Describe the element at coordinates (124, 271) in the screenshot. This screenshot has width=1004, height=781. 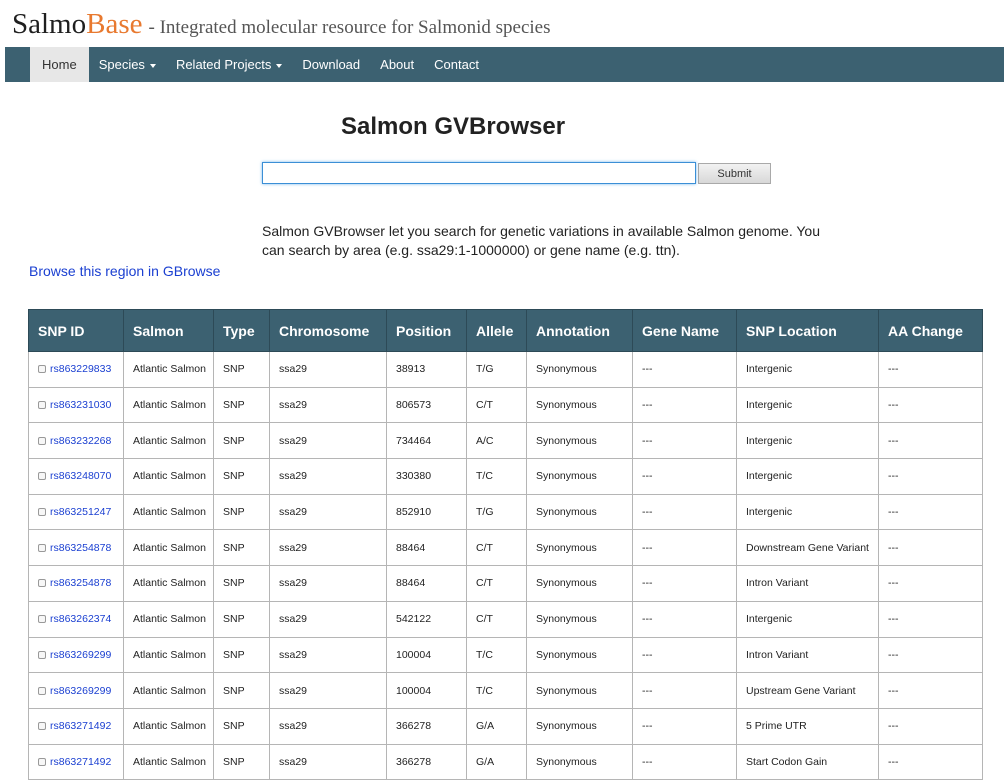
I see `gbrowse-link: Browse this region in GBrowse` at that location.